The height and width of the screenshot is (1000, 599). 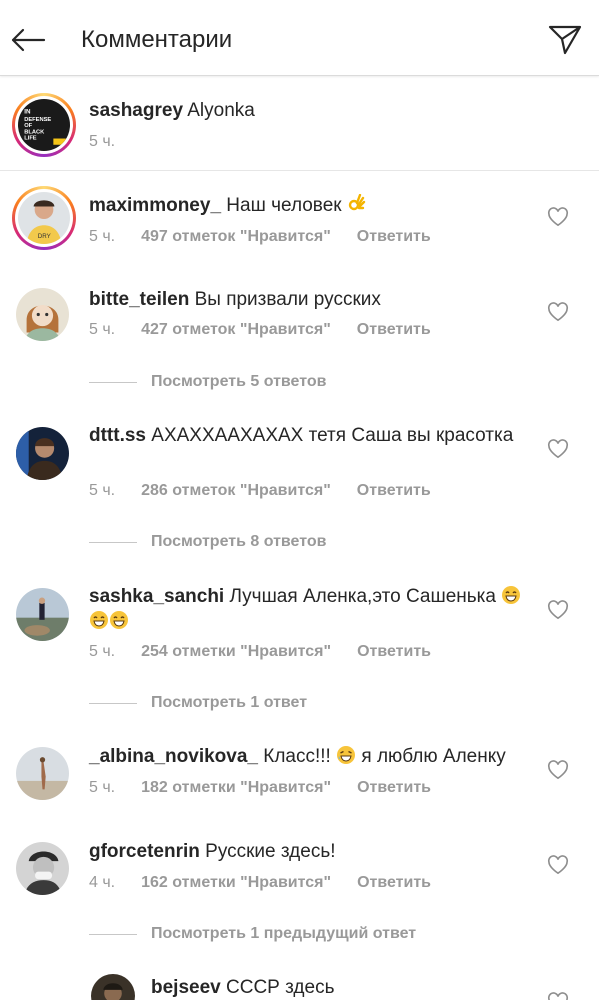 What do you see at coordinates (236, 490) in the screenshot?
I see `likes-count: 286 отметок "Нравится"` at bounding box center [236, 490].